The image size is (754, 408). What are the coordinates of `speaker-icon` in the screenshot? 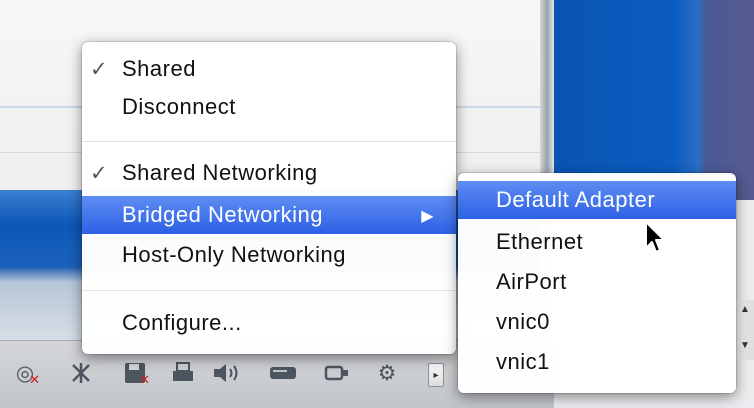 It's located at (226, 373).